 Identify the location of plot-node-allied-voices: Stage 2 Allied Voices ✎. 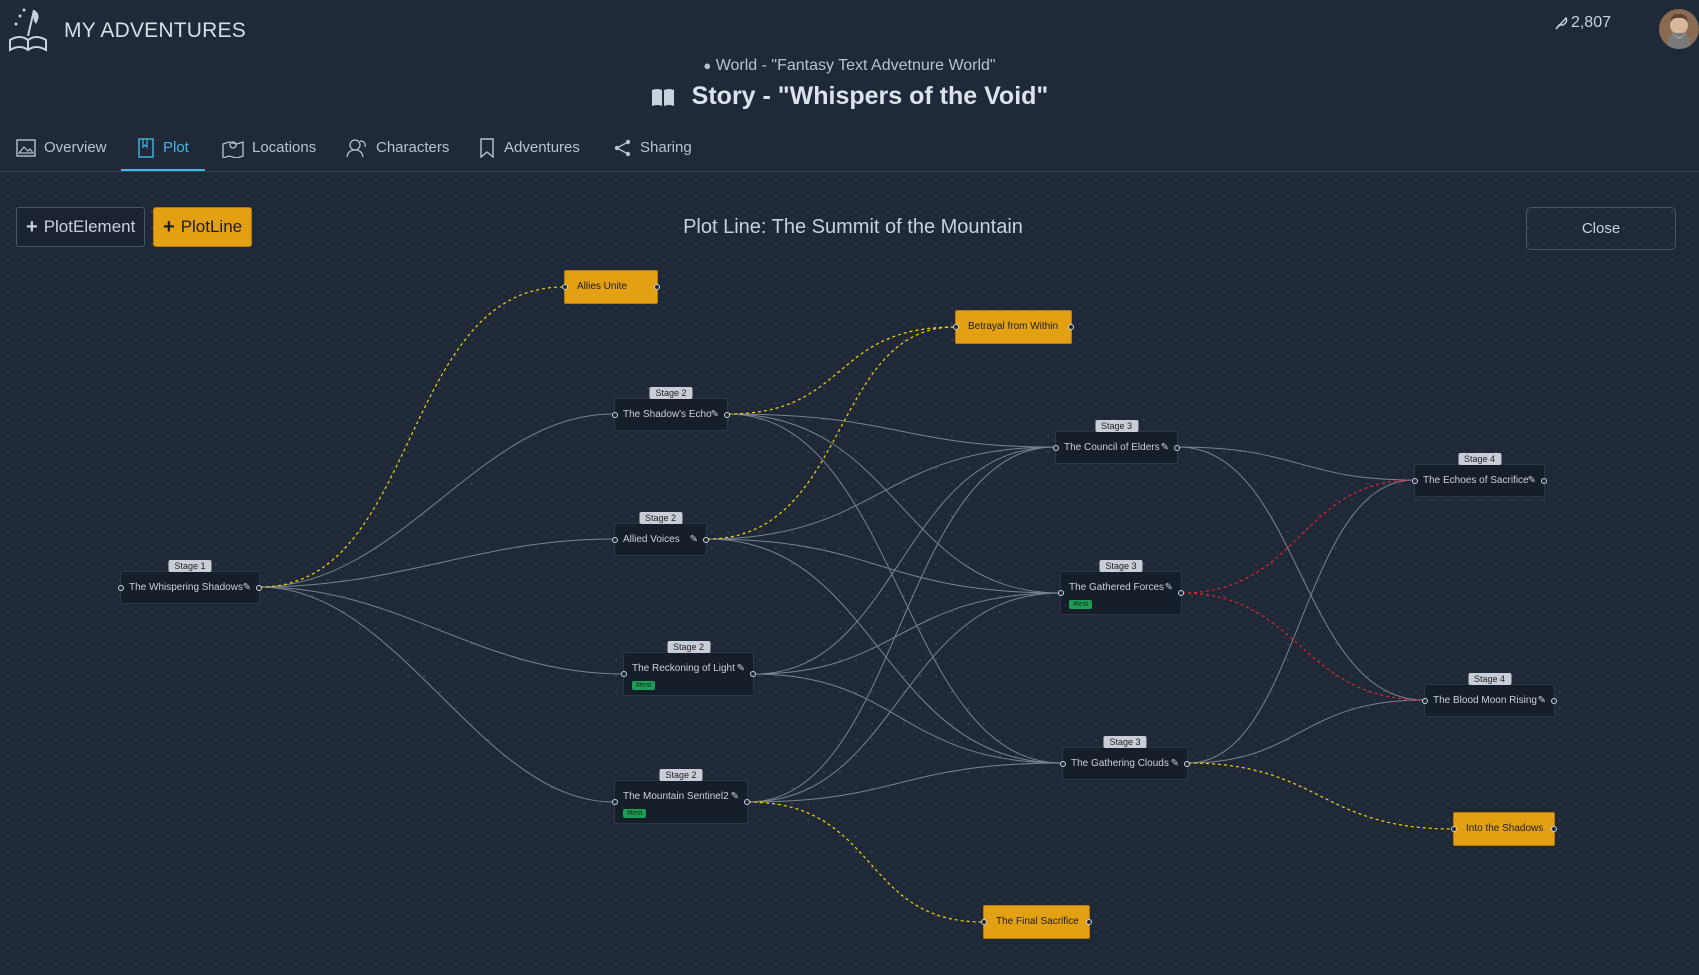
(660, 534).